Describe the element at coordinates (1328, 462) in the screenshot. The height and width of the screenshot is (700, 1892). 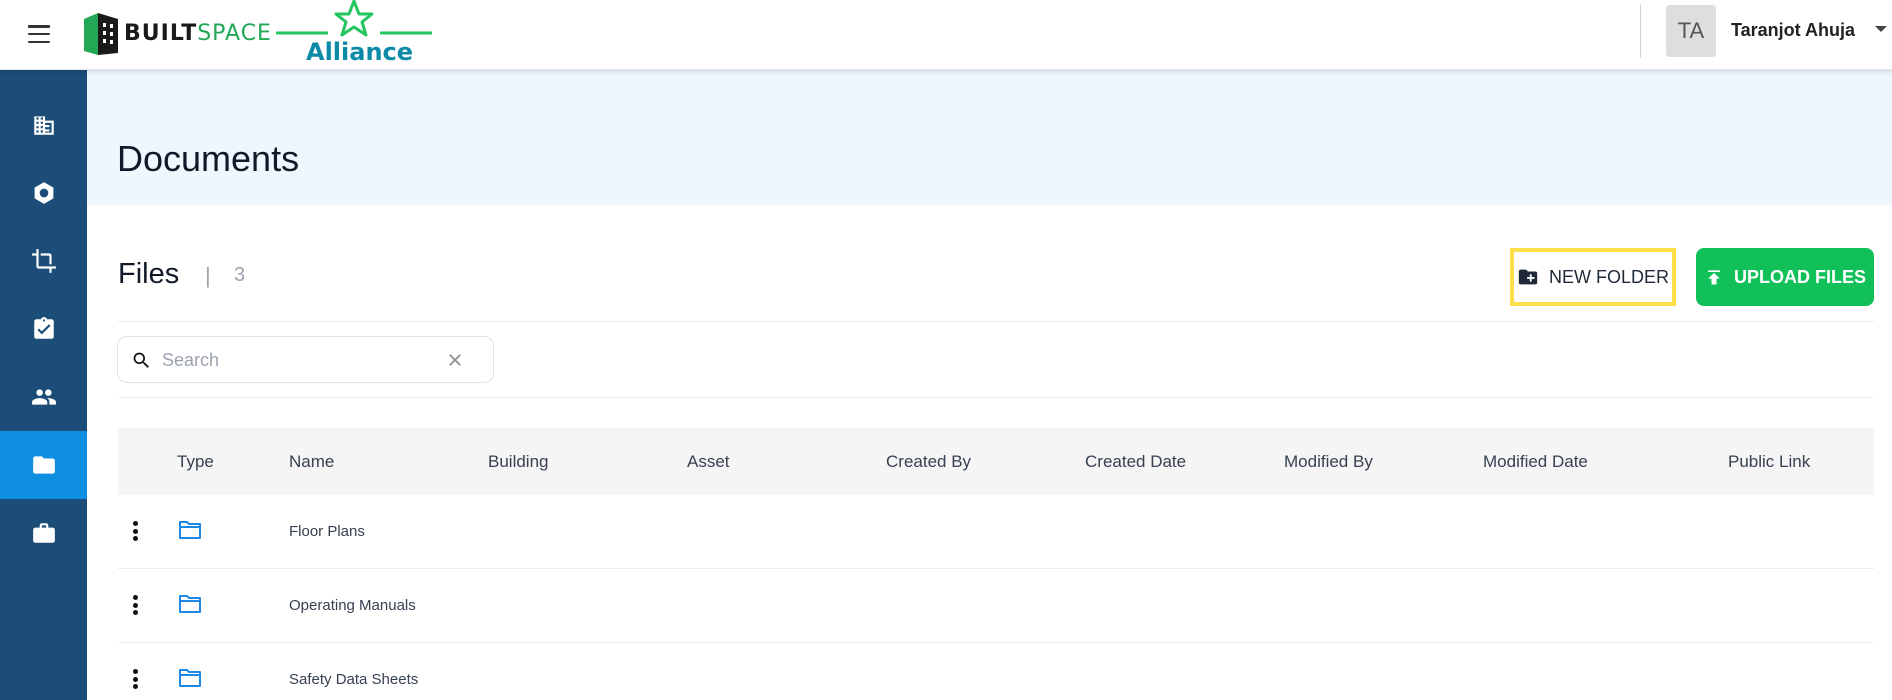
I see `column-header-modified-by: Modified By` at that location.